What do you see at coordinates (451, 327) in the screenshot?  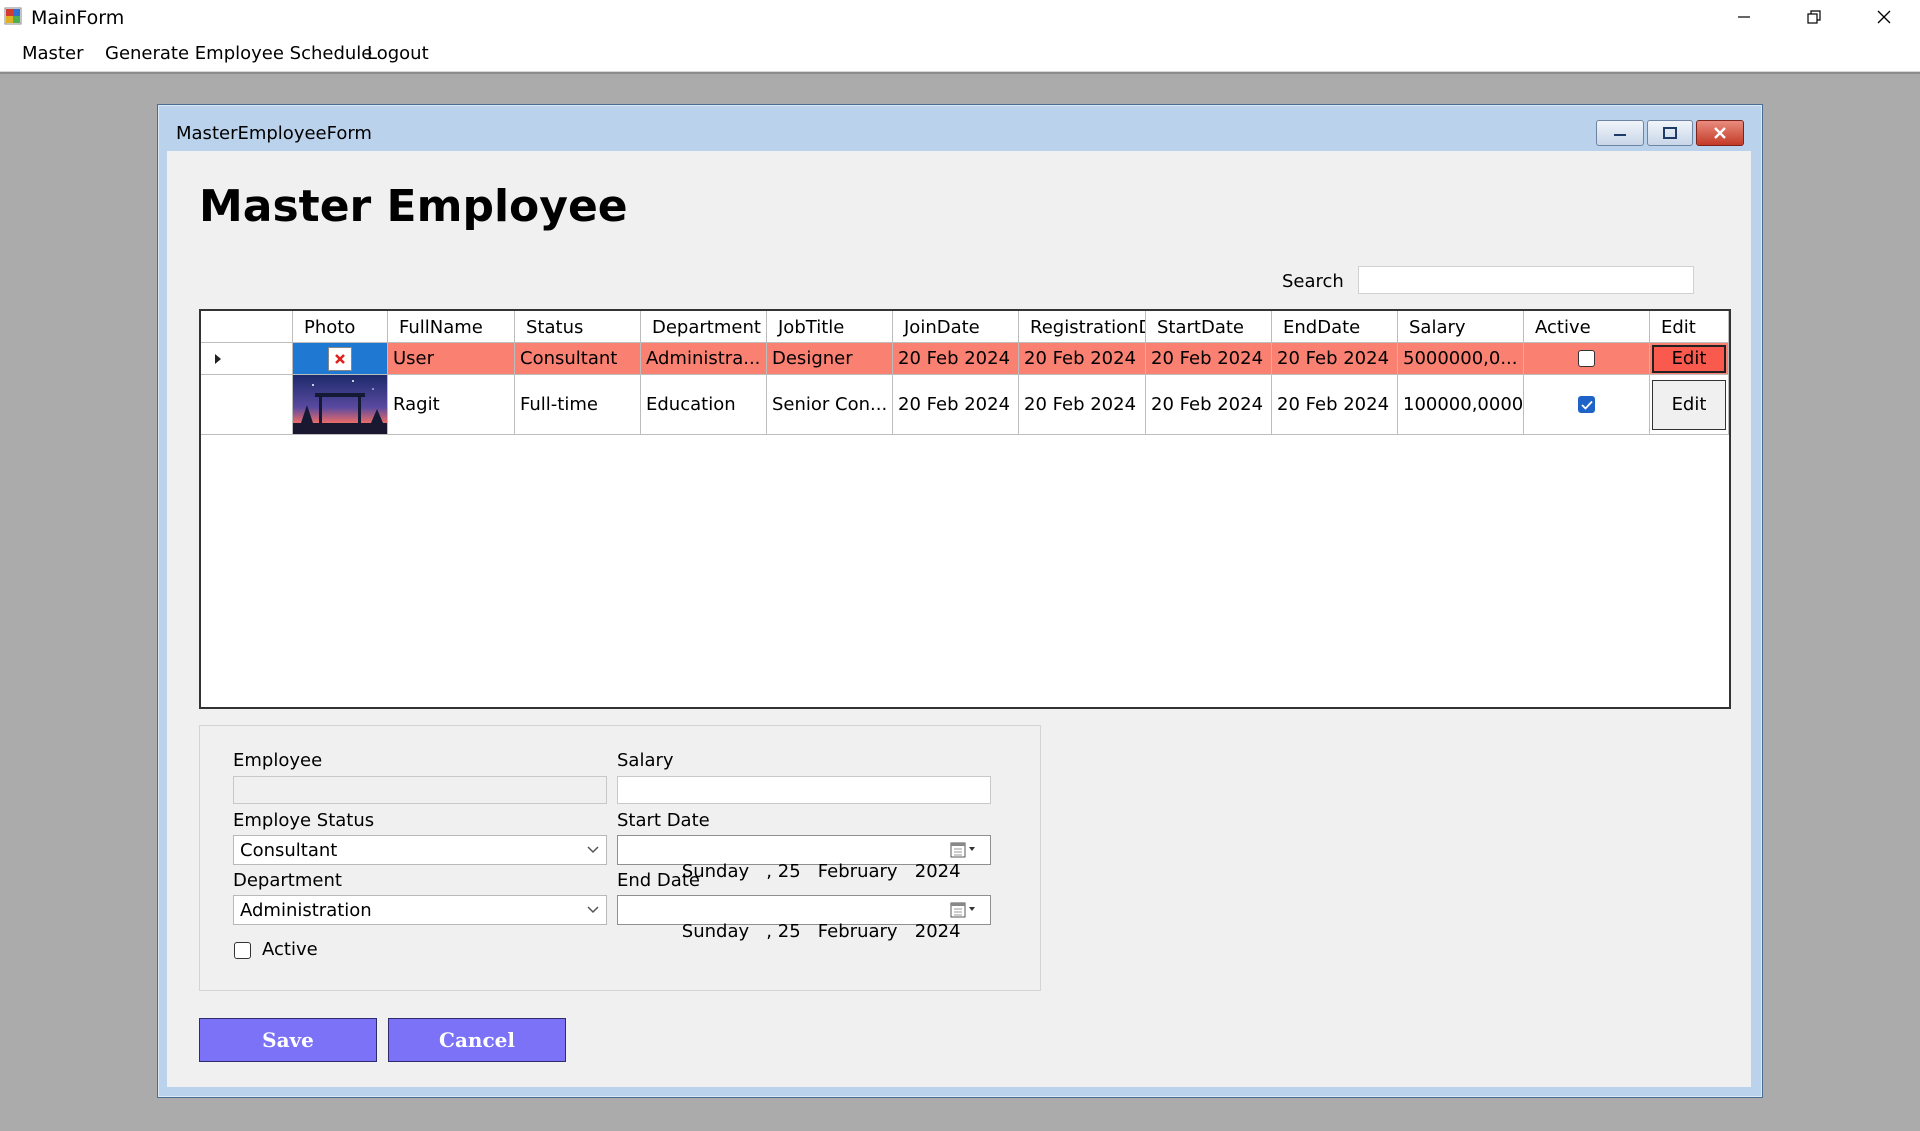 I see `column-header-fullname: FullName` at bounding box center [451, 327].